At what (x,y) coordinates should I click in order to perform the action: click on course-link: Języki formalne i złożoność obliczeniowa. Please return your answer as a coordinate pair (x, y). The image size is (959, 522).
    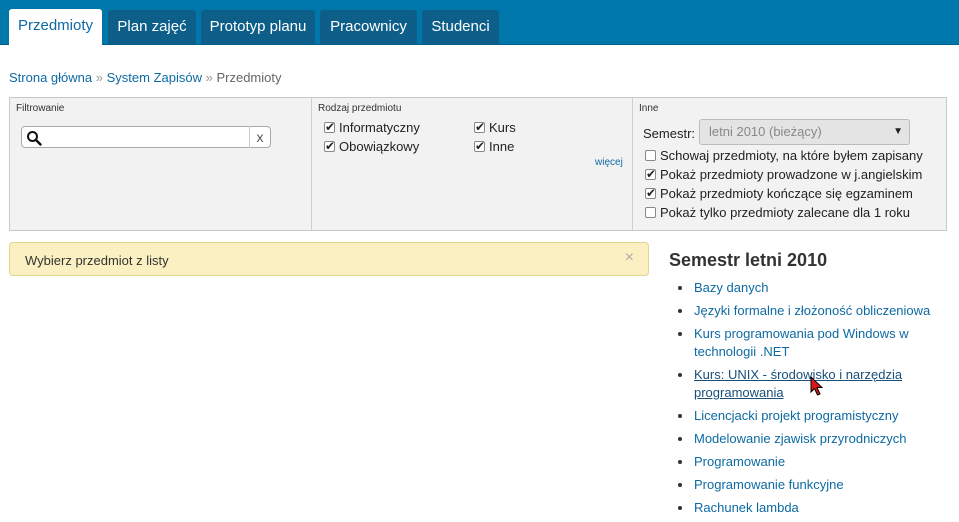
    Looking at the image, I should click on (812, 310).